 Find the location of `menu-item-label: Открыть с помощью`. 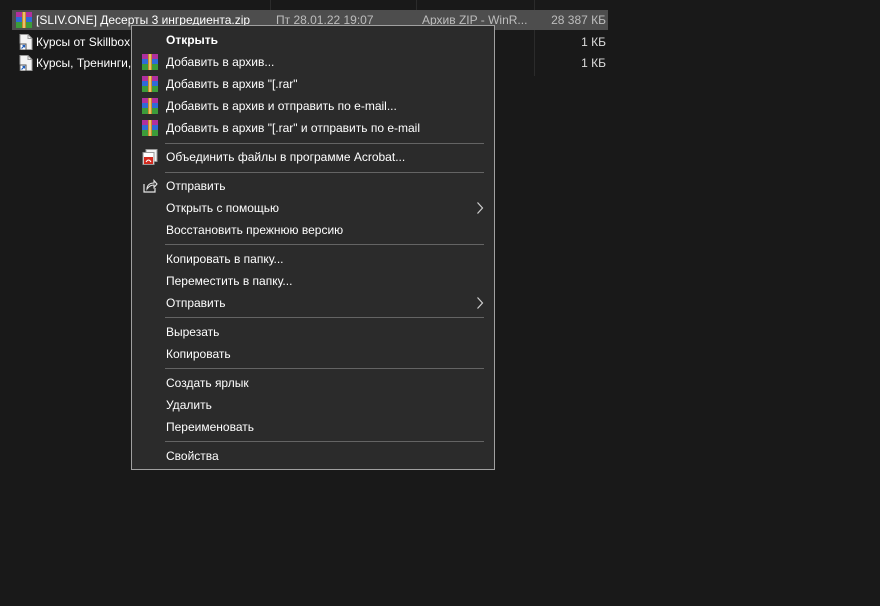

menu-item-label: Открыть с помощью is located at coordinates (223, 208).